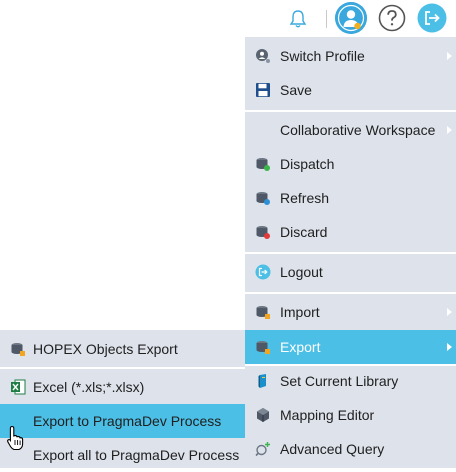  I want to click on submenu-item-hopex-objects-export: HOPEX Objects Export, so click(122, 349).